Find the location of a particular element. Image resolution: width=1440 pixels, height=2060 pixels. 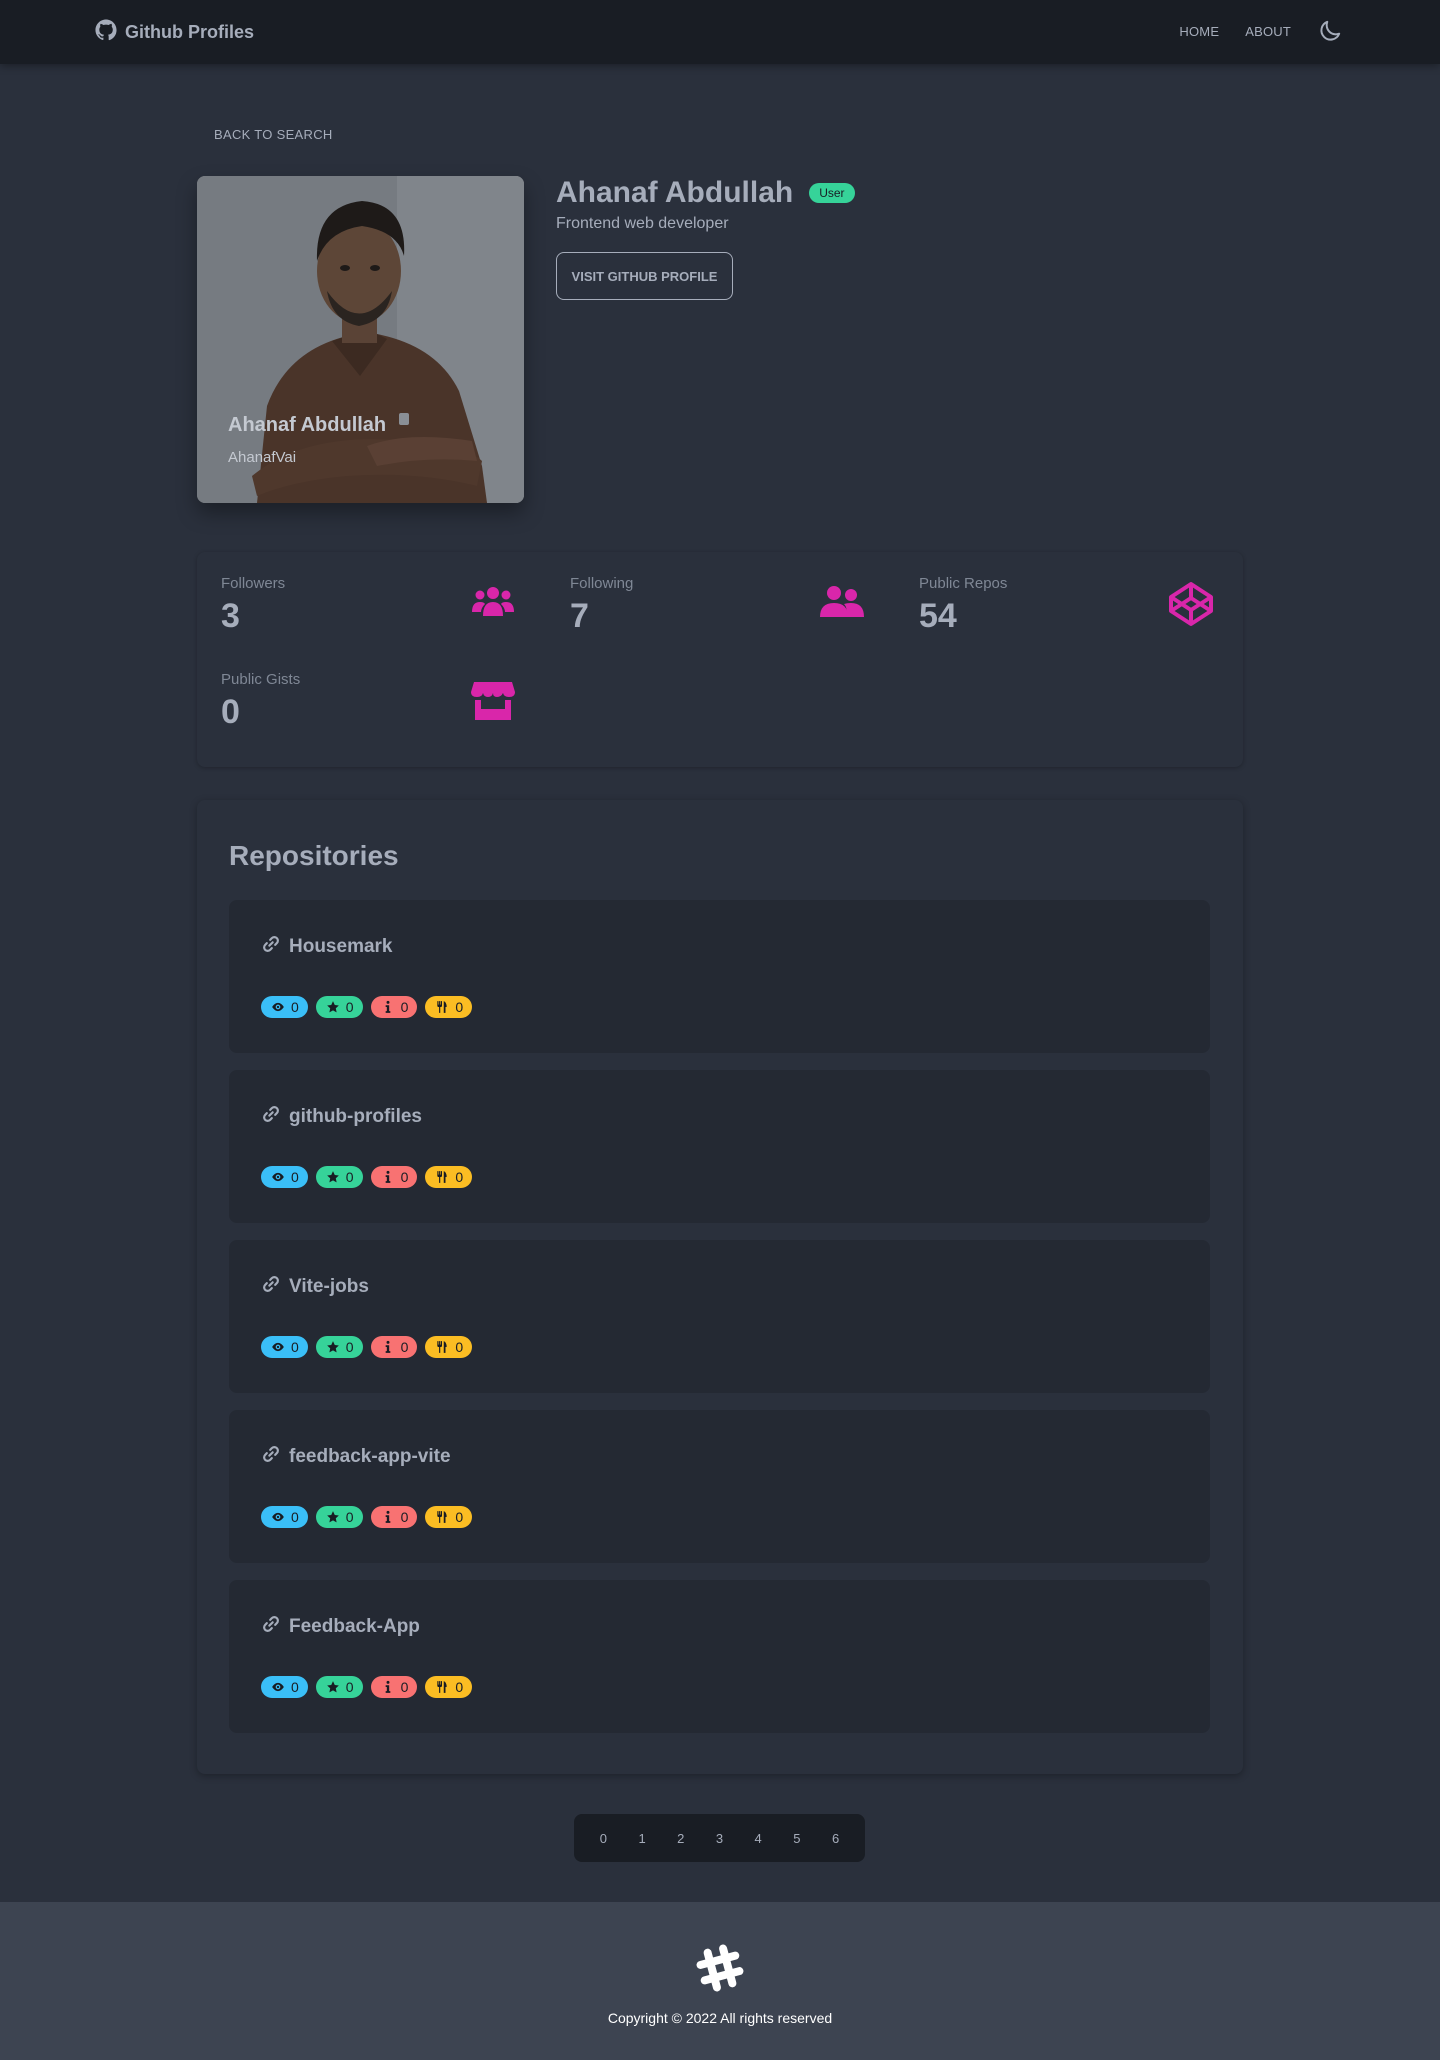

slack-hash-icon is located at coordinates (720, 1968).